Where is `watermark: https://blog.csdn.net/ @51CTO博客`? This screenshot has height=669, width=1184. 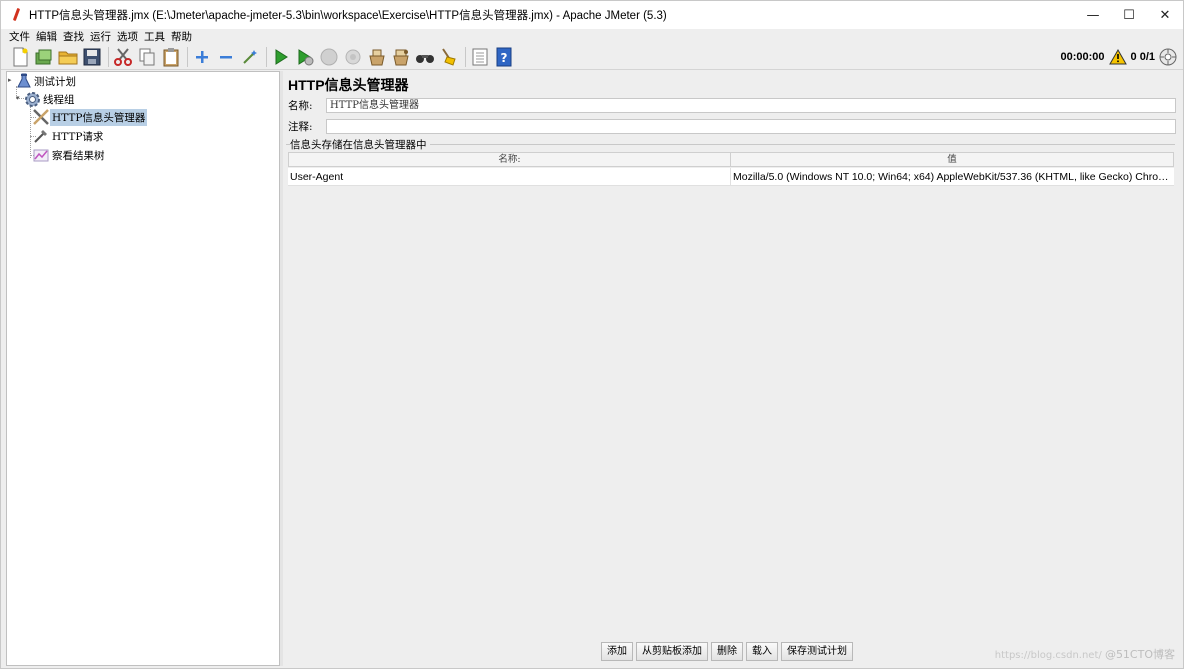 watermark: https://blog.csdn.net/ @51CTO博客 is located at coordinates (1085, 654).